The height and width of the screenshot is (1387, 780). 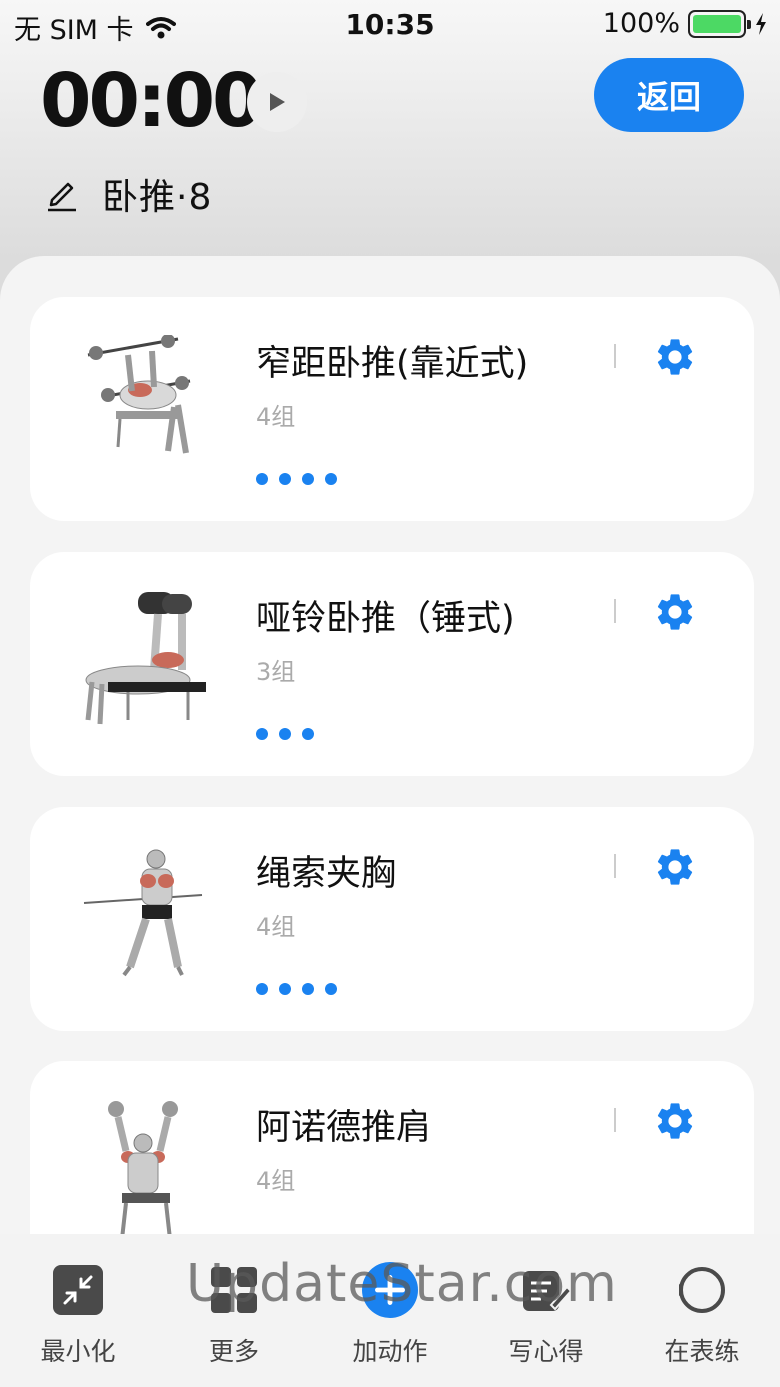 I want to click on add-exercise-label: 加动作, so click(x=390, y=1351).